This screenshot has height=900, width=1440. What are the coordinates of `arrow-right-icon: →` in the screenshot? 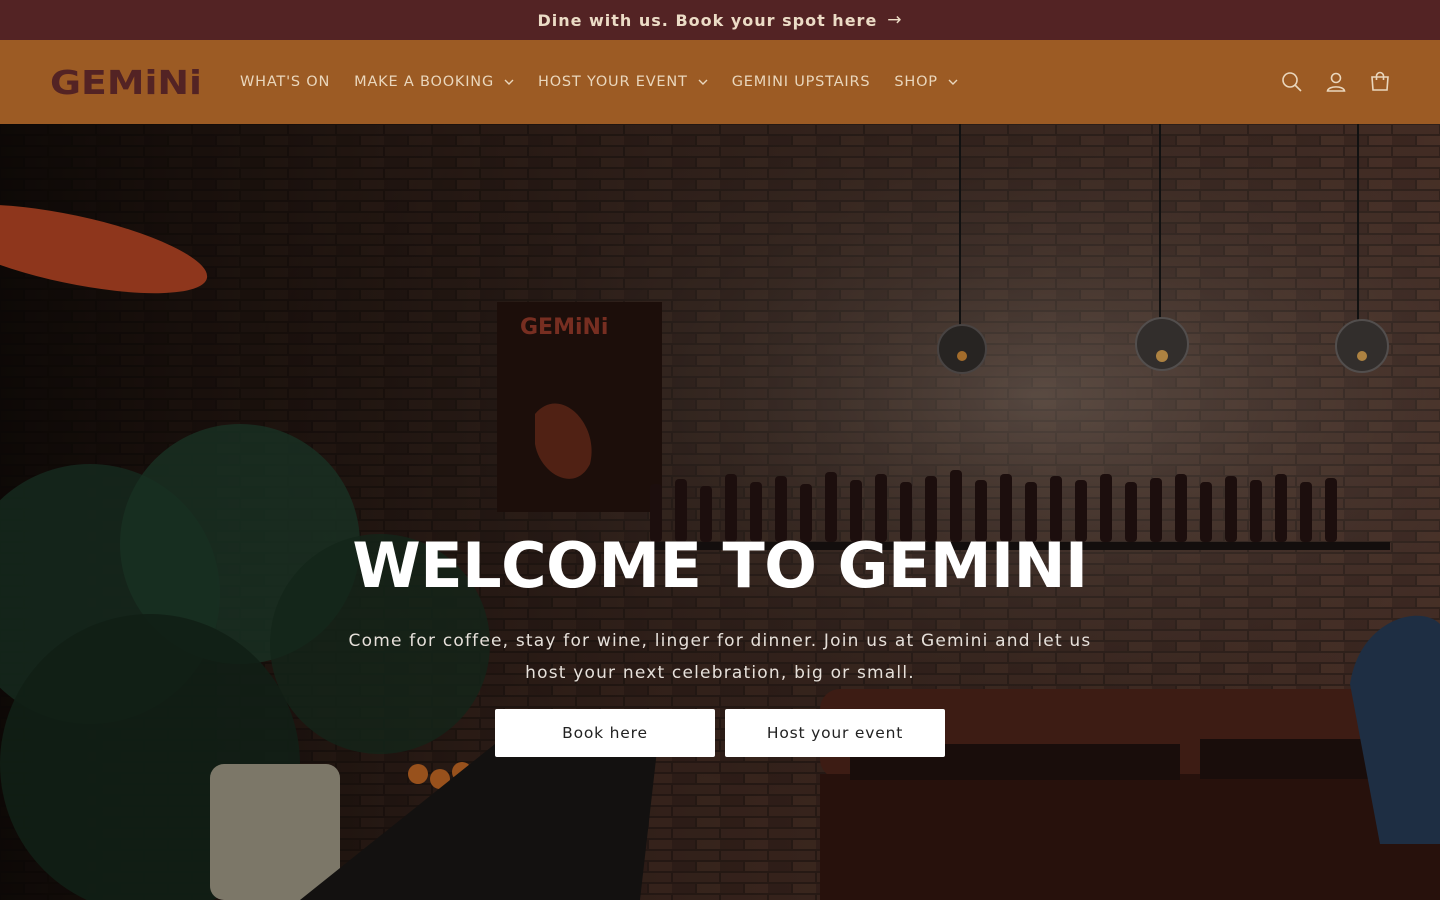 It's located at (895, 20).